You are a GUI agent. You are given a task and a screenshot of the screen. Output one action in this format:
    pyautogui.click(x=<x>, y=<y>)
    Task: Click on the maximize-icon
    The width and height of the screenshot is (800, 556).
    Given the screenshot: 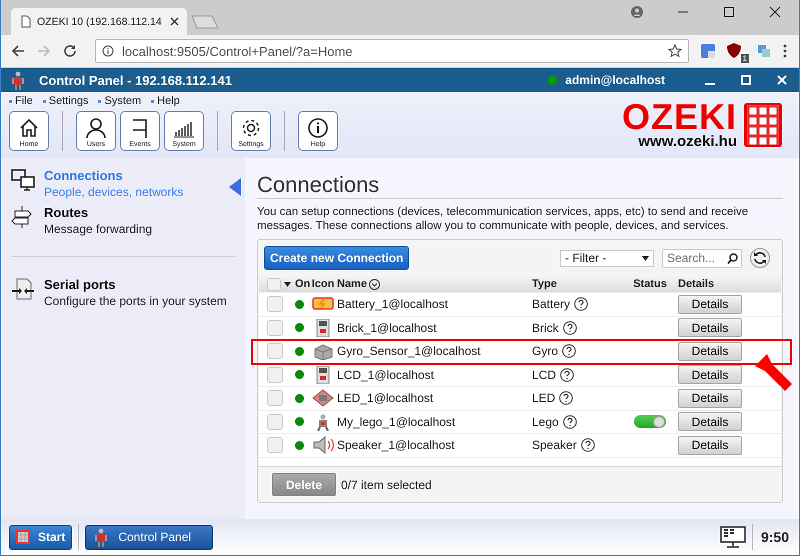 What is the action you would take?
    pyautogui.click(x=729, y=12)
    